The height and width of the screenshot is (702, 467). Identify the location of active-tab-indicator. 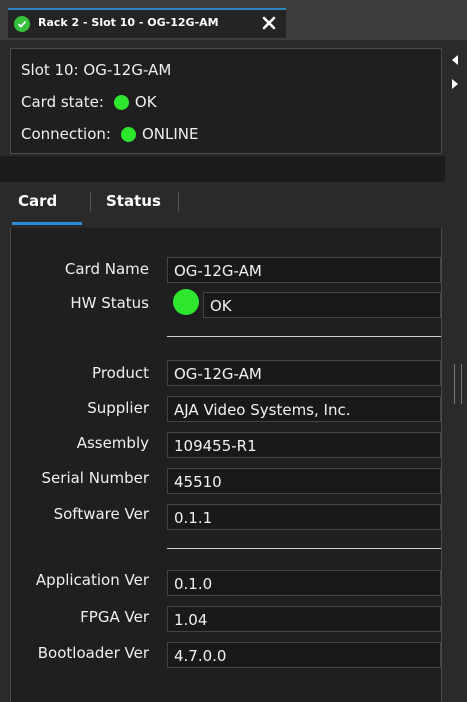
(47, 223).